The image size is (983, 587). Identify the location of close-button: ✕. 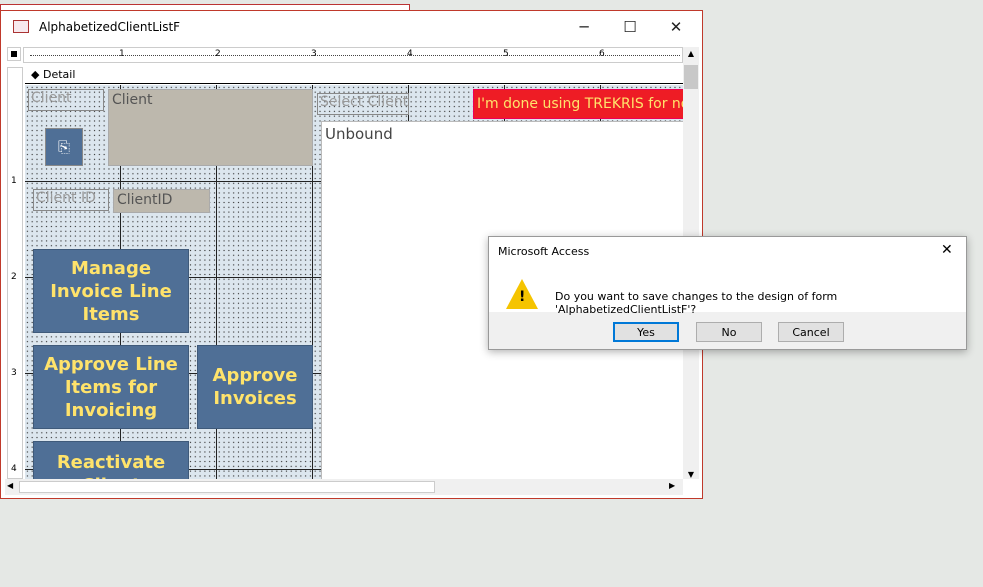
(676, 27).